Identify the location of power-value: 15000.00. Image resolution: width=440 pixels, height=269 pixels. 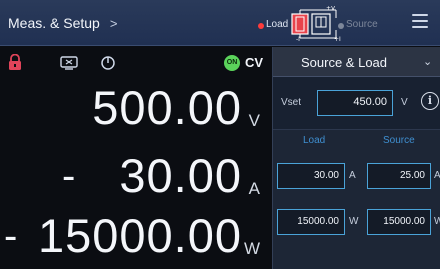
(139, 235).